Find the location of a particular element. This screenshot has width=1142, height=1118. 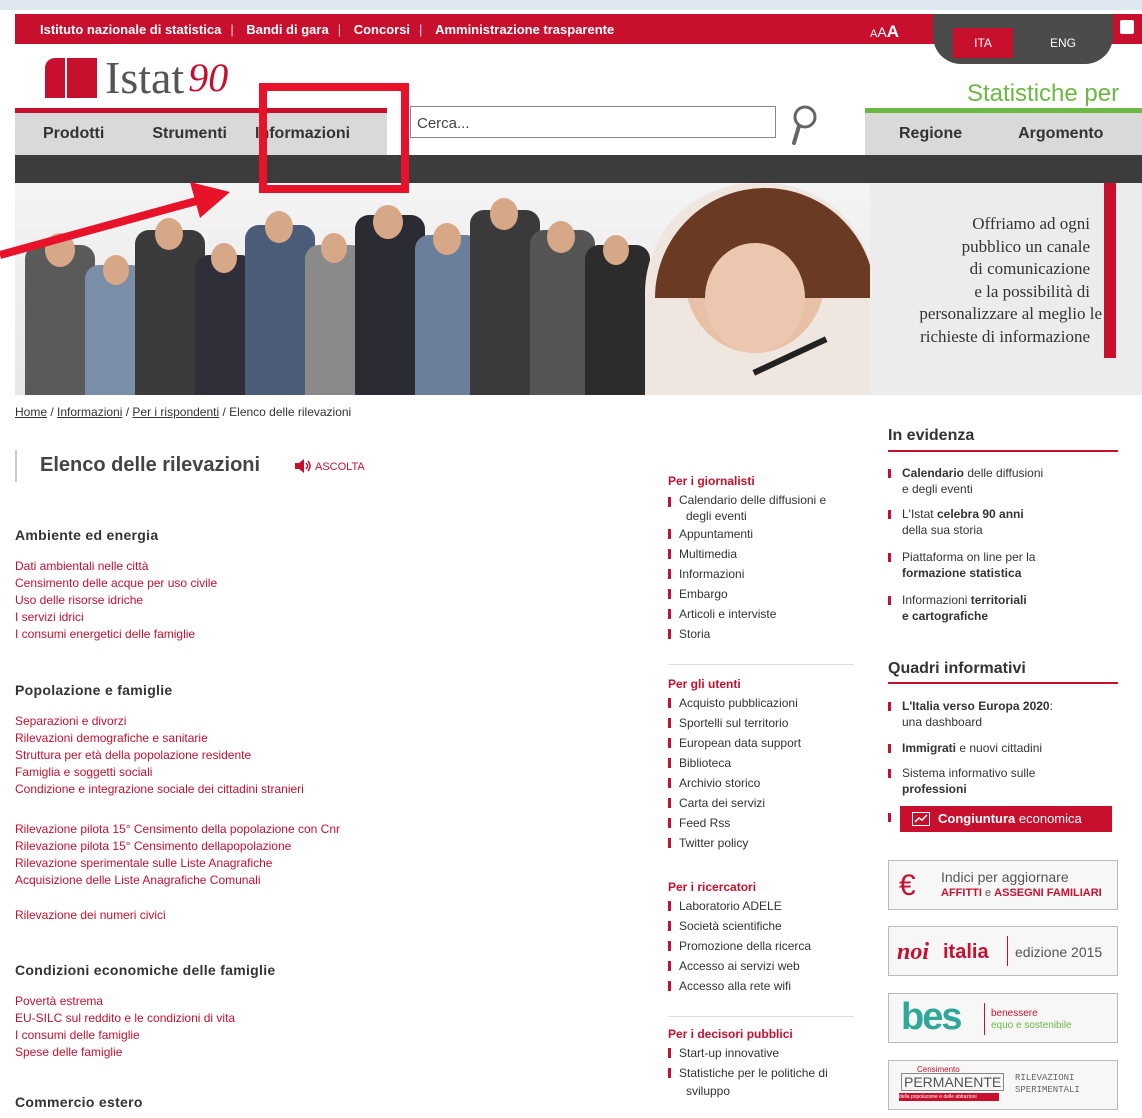

font-size-large: A is located at coordinates (893, 31).